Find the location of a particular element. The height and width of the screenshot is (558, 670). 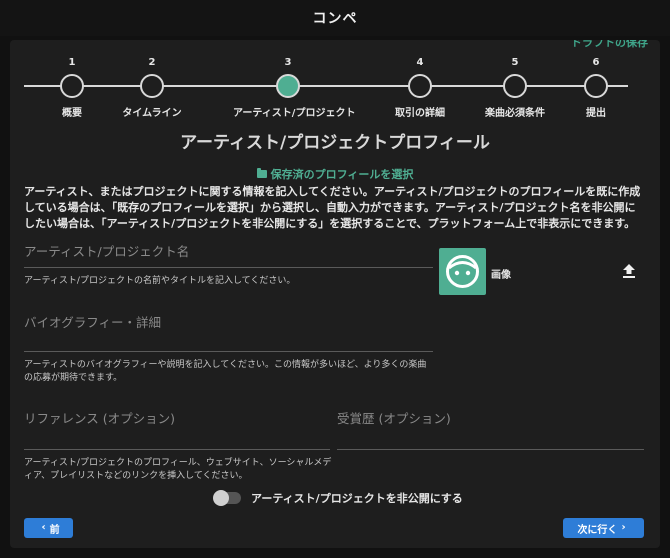

prev-button: ‹ 前 is located at coordinates (48, 528).